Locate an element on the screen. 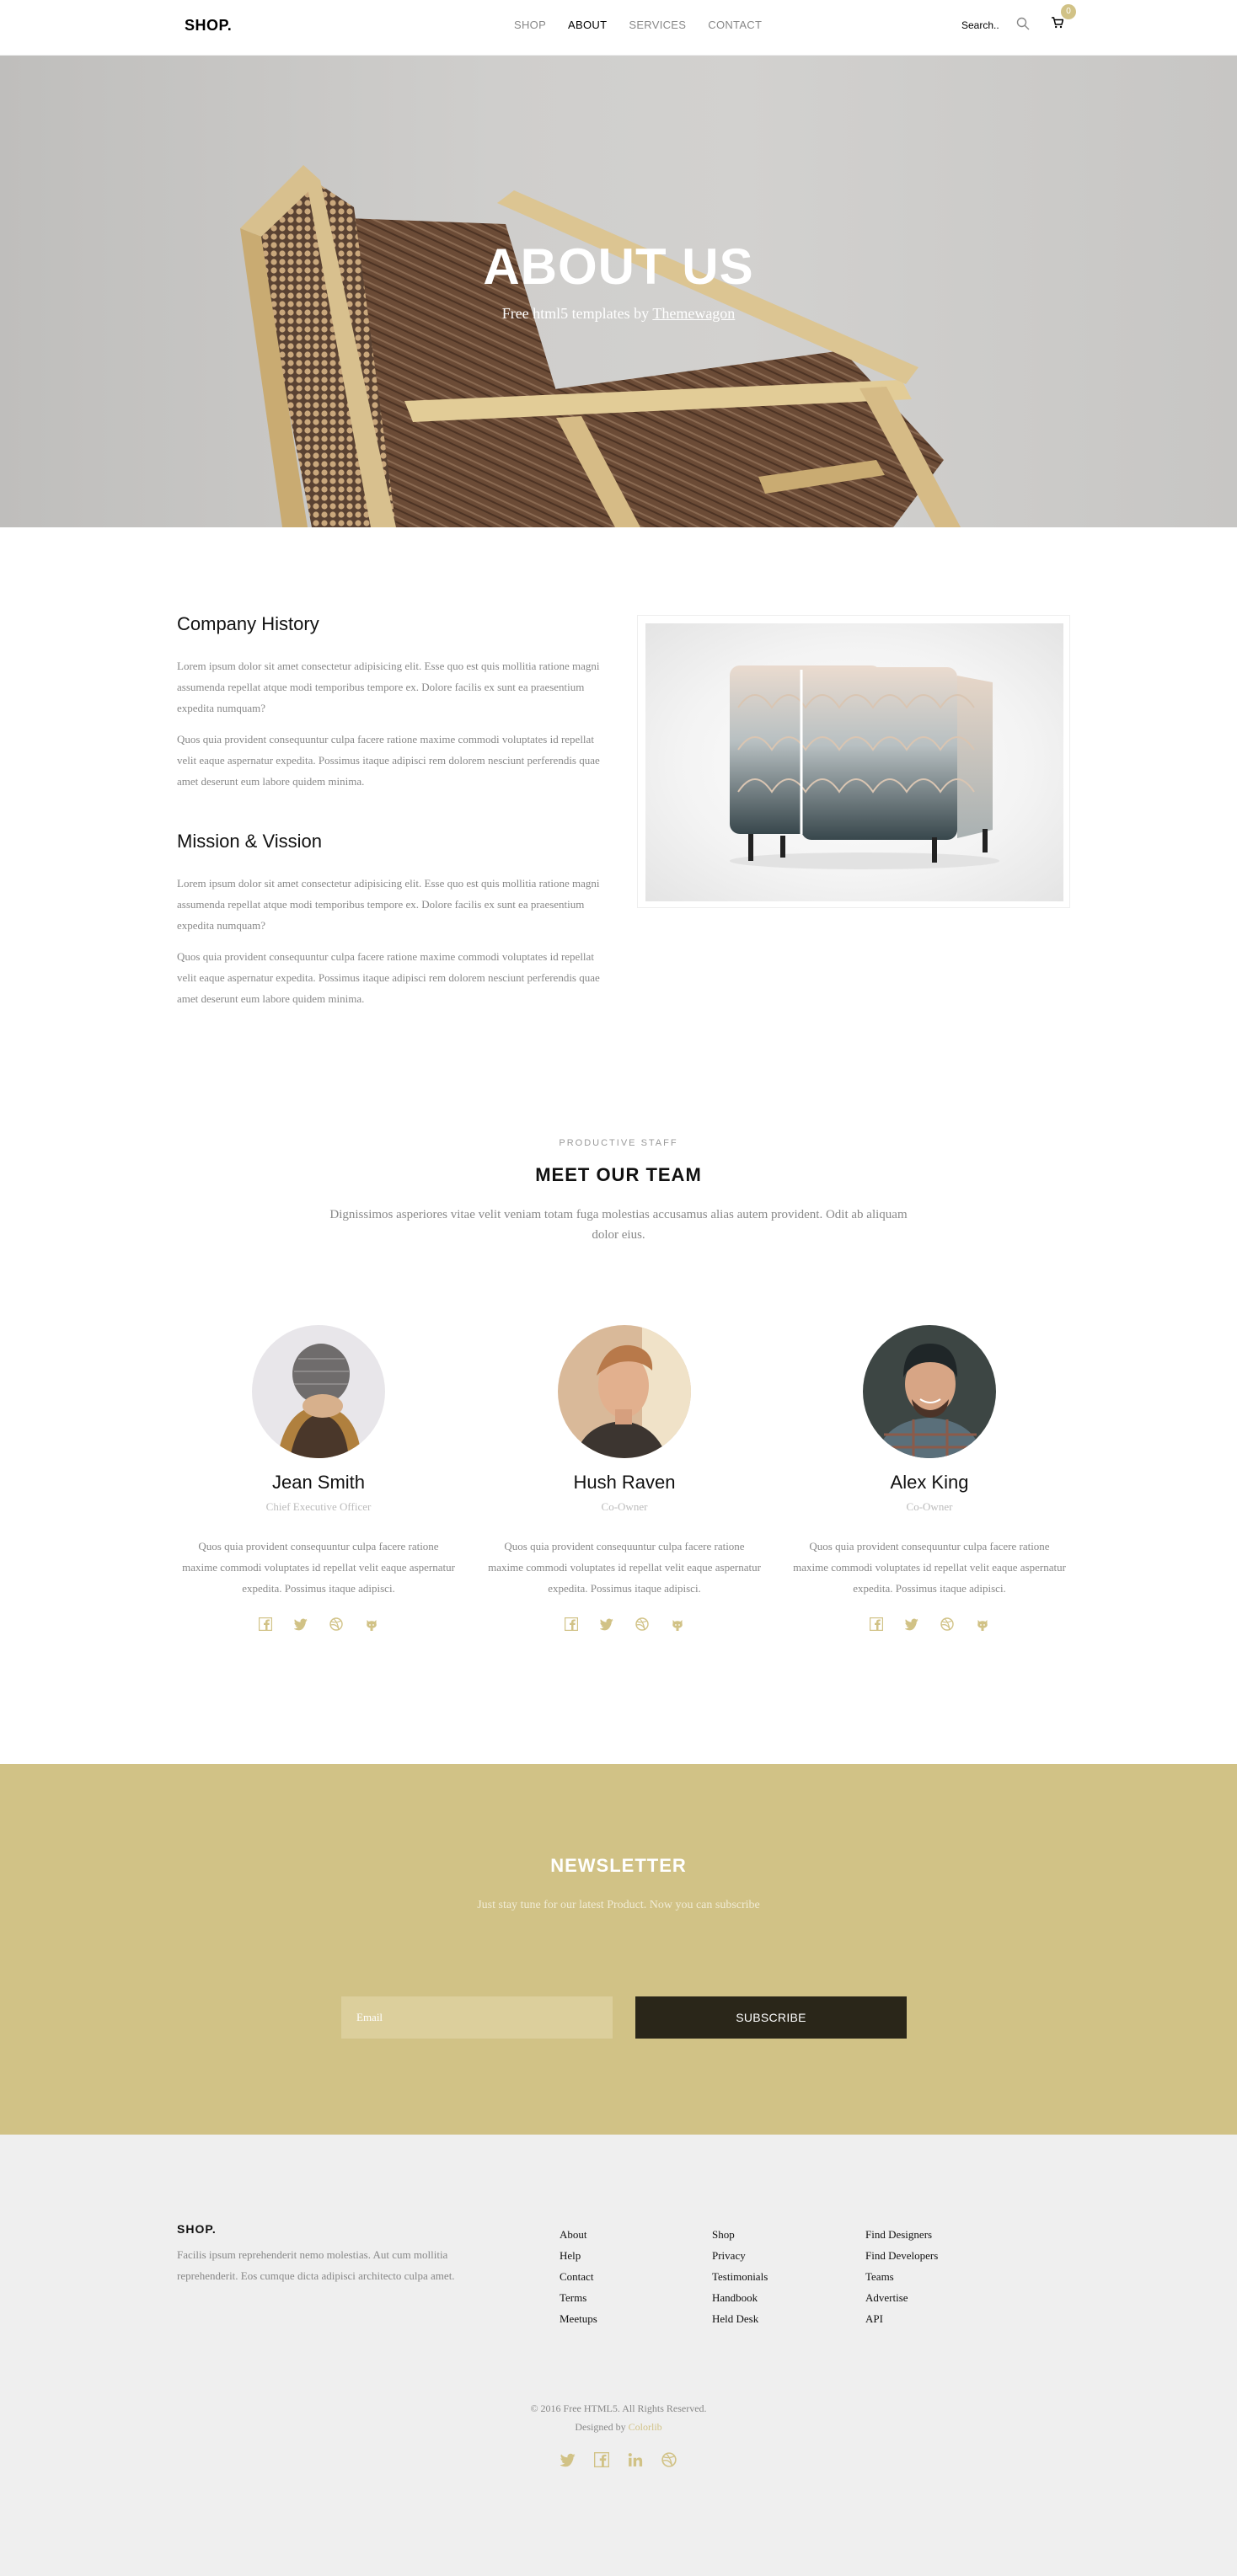 This screenshot has width=1237, height=2576. sideboard-image is located at coordinates (854, 762).